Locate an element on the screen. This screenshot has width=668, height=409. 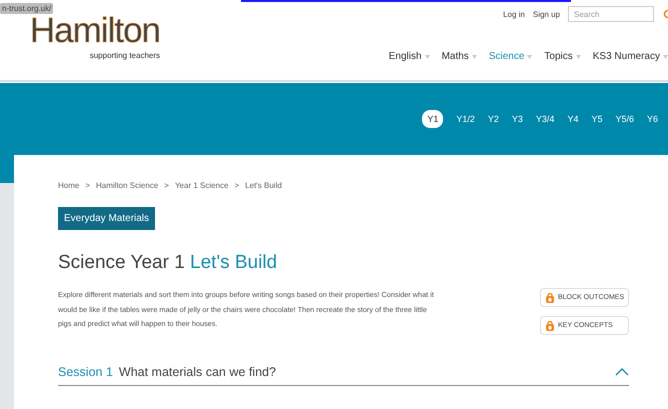
breadcrumb-link: Home is located at coordinates (69, 185).